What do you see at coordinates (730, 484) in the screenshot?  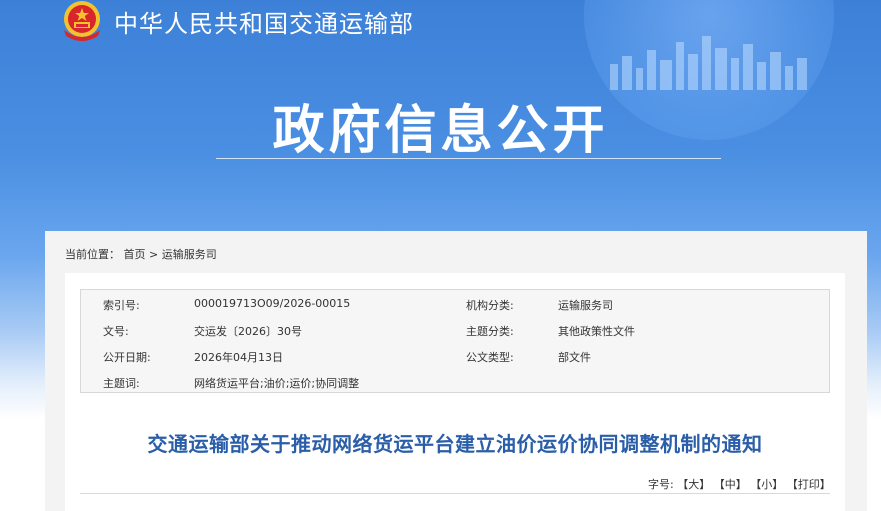 I see `font-medium-button: 【中】` at bounding box center [730, 484].